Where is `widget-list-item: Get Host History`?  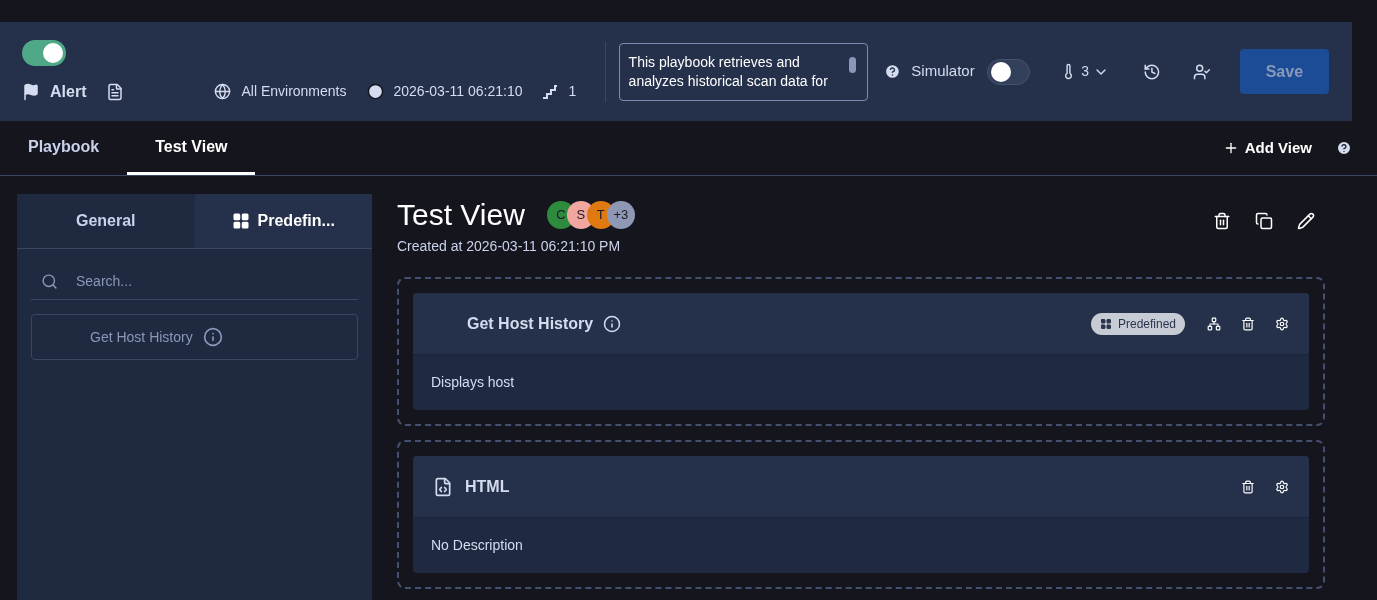
widget-list-item: Get Host History is located at coordinates (194, 337).